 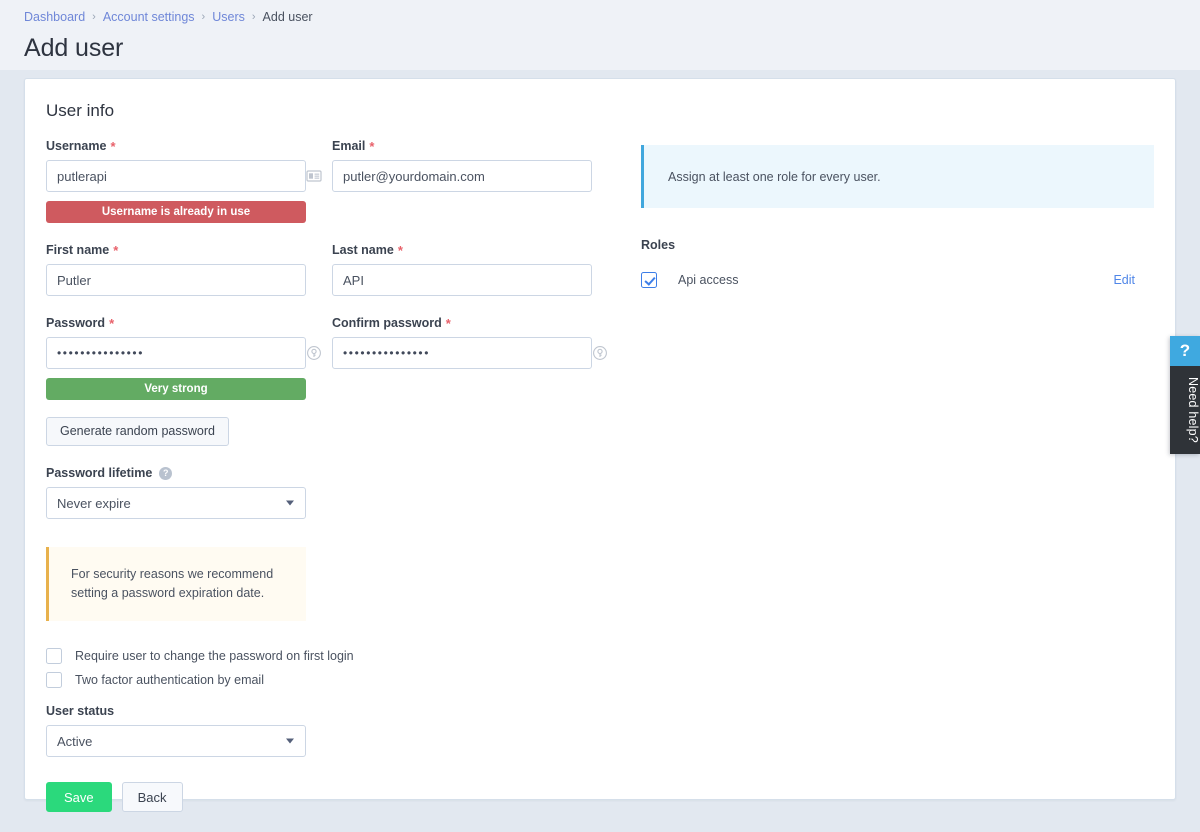 I want to click on two-factor-auth-checkbox, so click(x=54, y=680).